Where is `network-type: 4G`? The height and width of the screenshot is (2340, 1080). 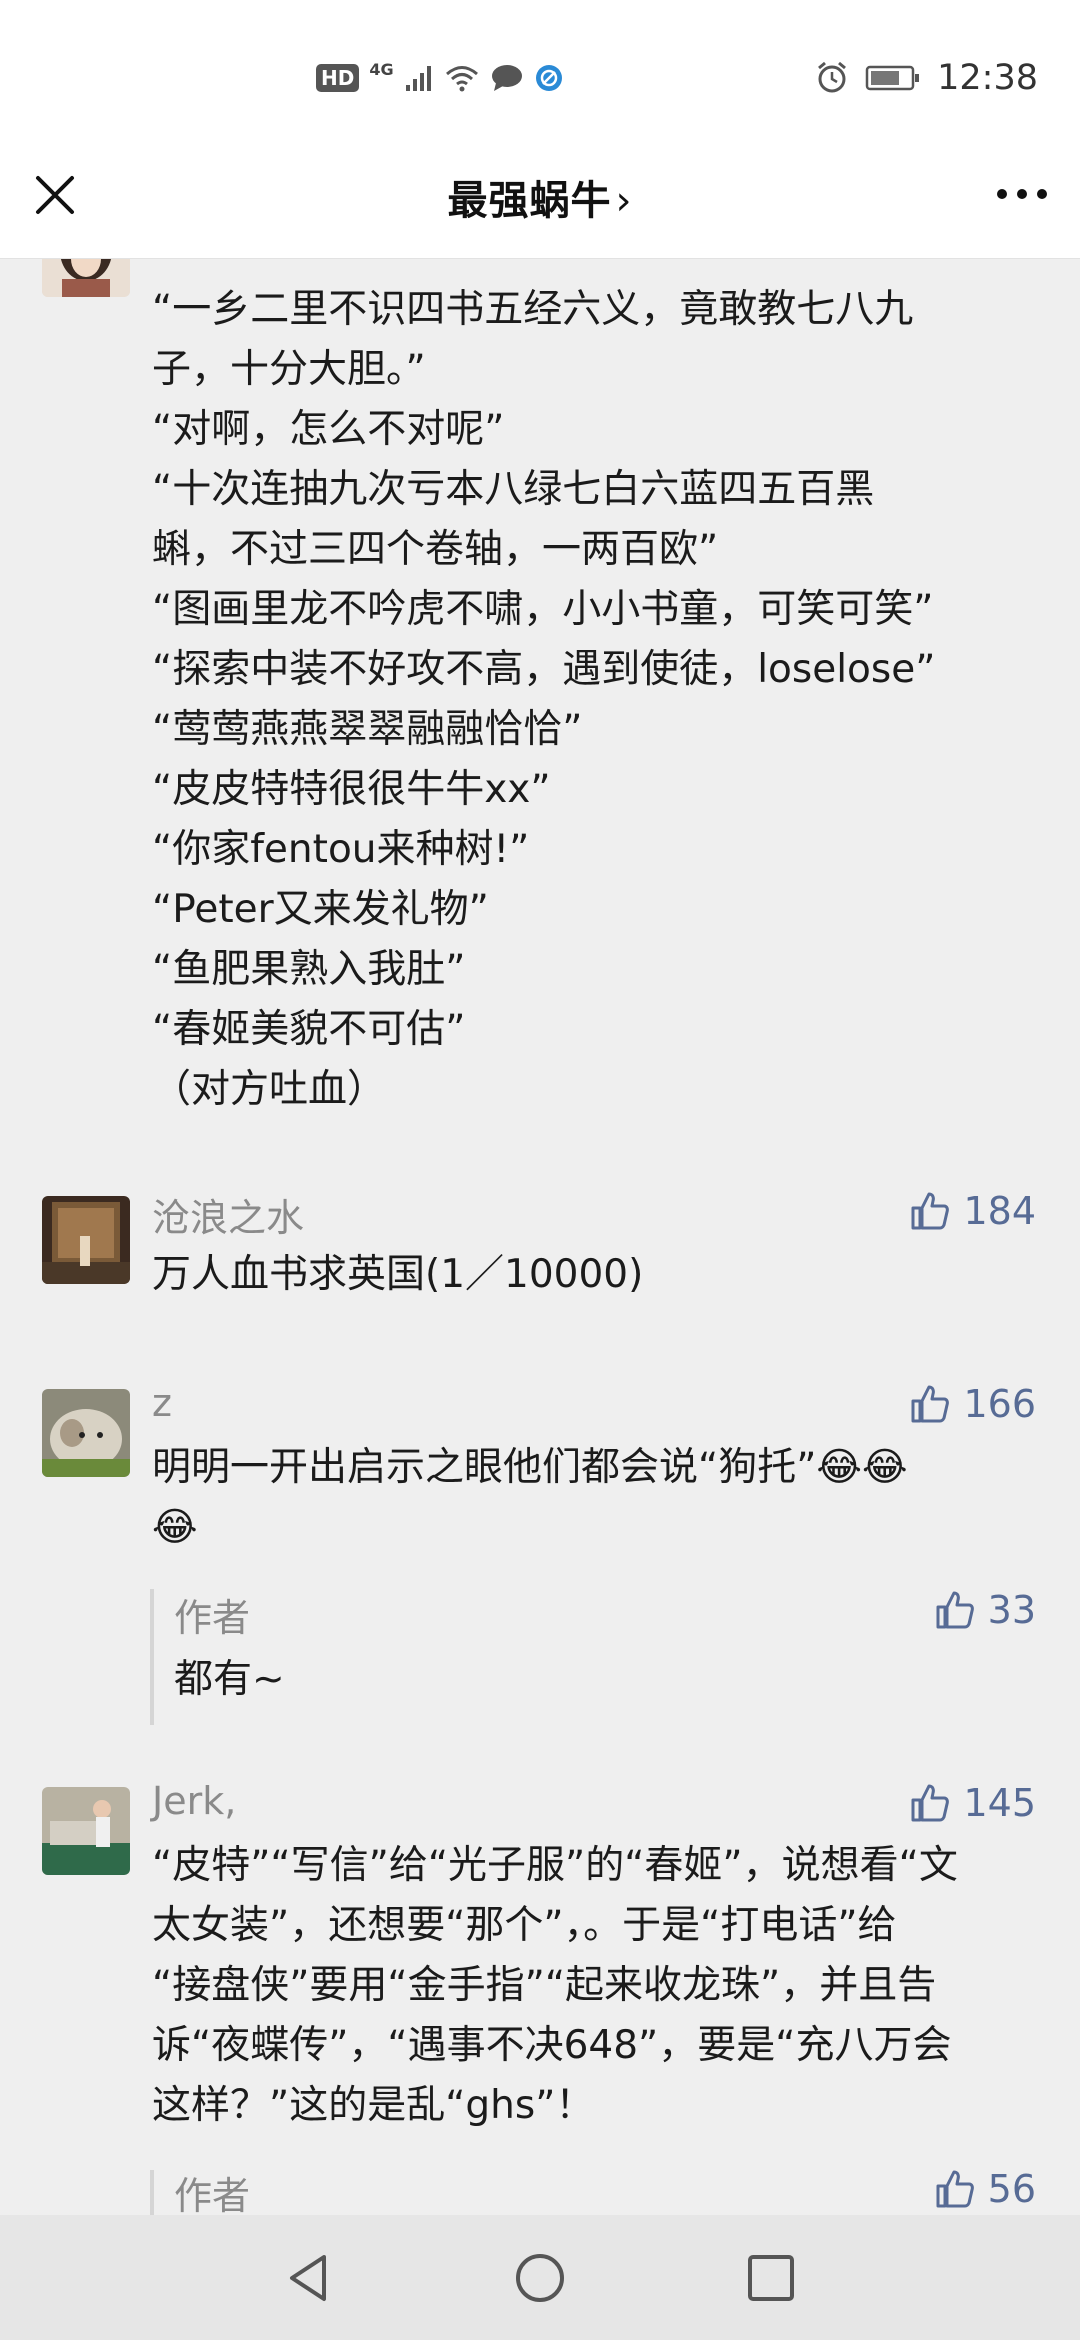
network-type: 4G is located at coordinates (381, 69).